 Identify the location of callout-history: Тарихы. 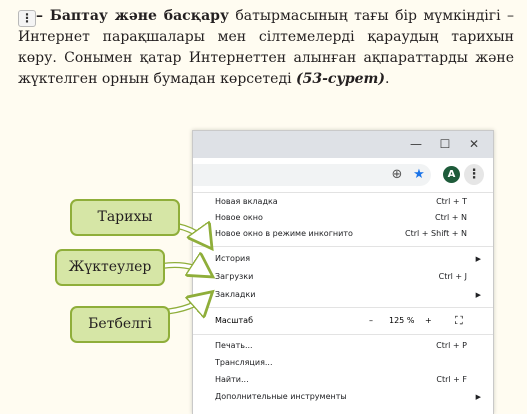
(125, 217).